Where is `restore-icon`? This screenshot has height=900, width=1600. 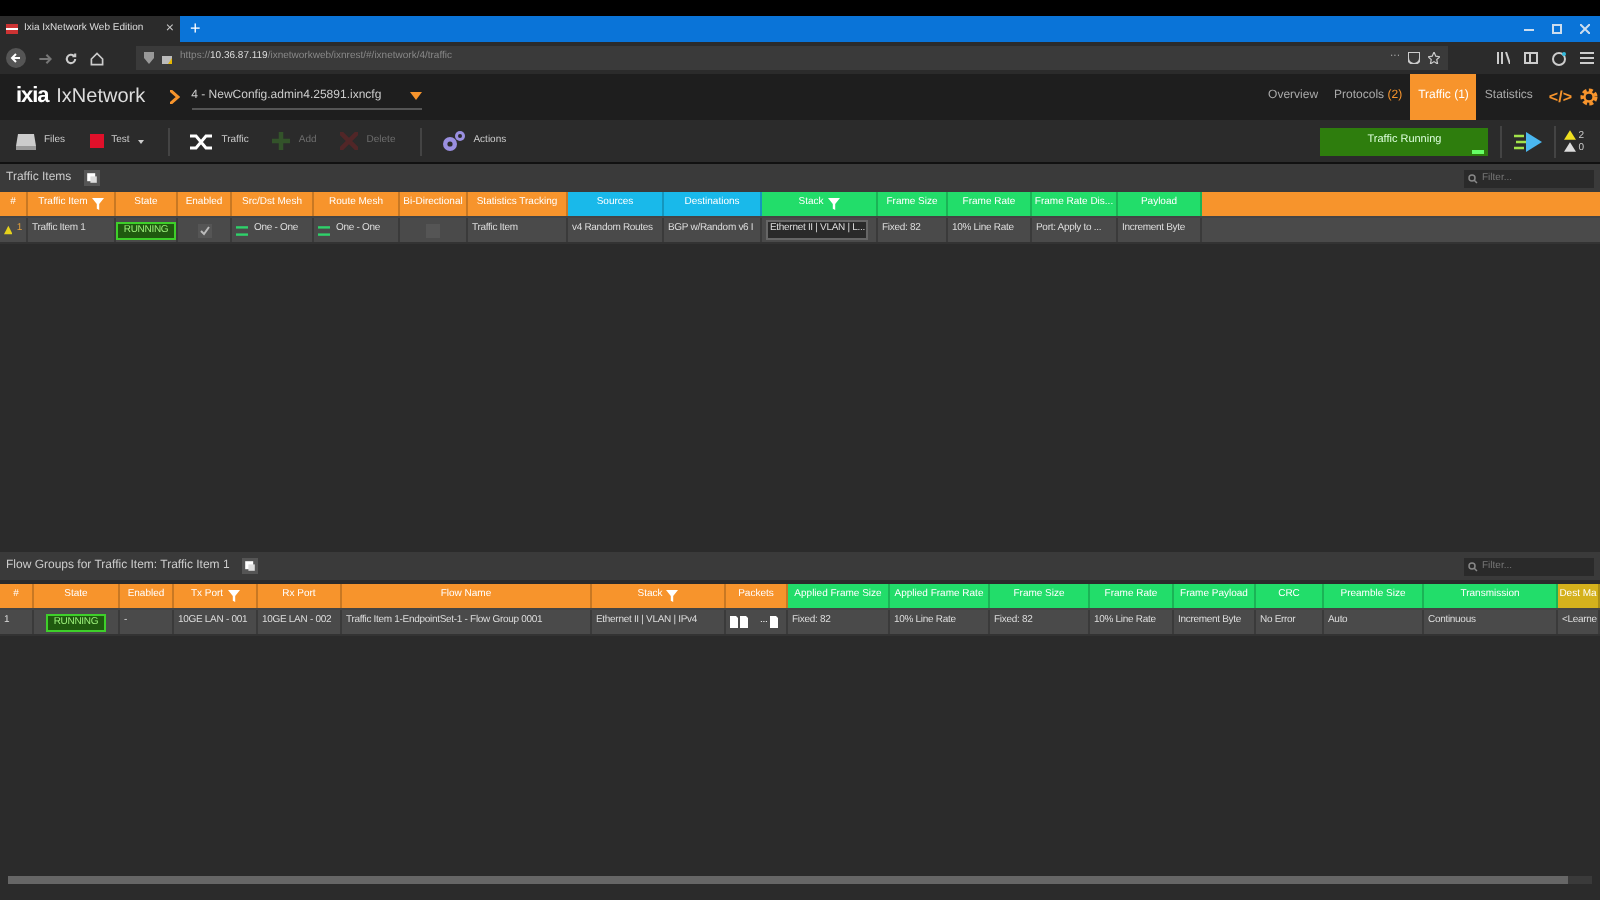 restore-icon is located at coordinates (1557, 29).